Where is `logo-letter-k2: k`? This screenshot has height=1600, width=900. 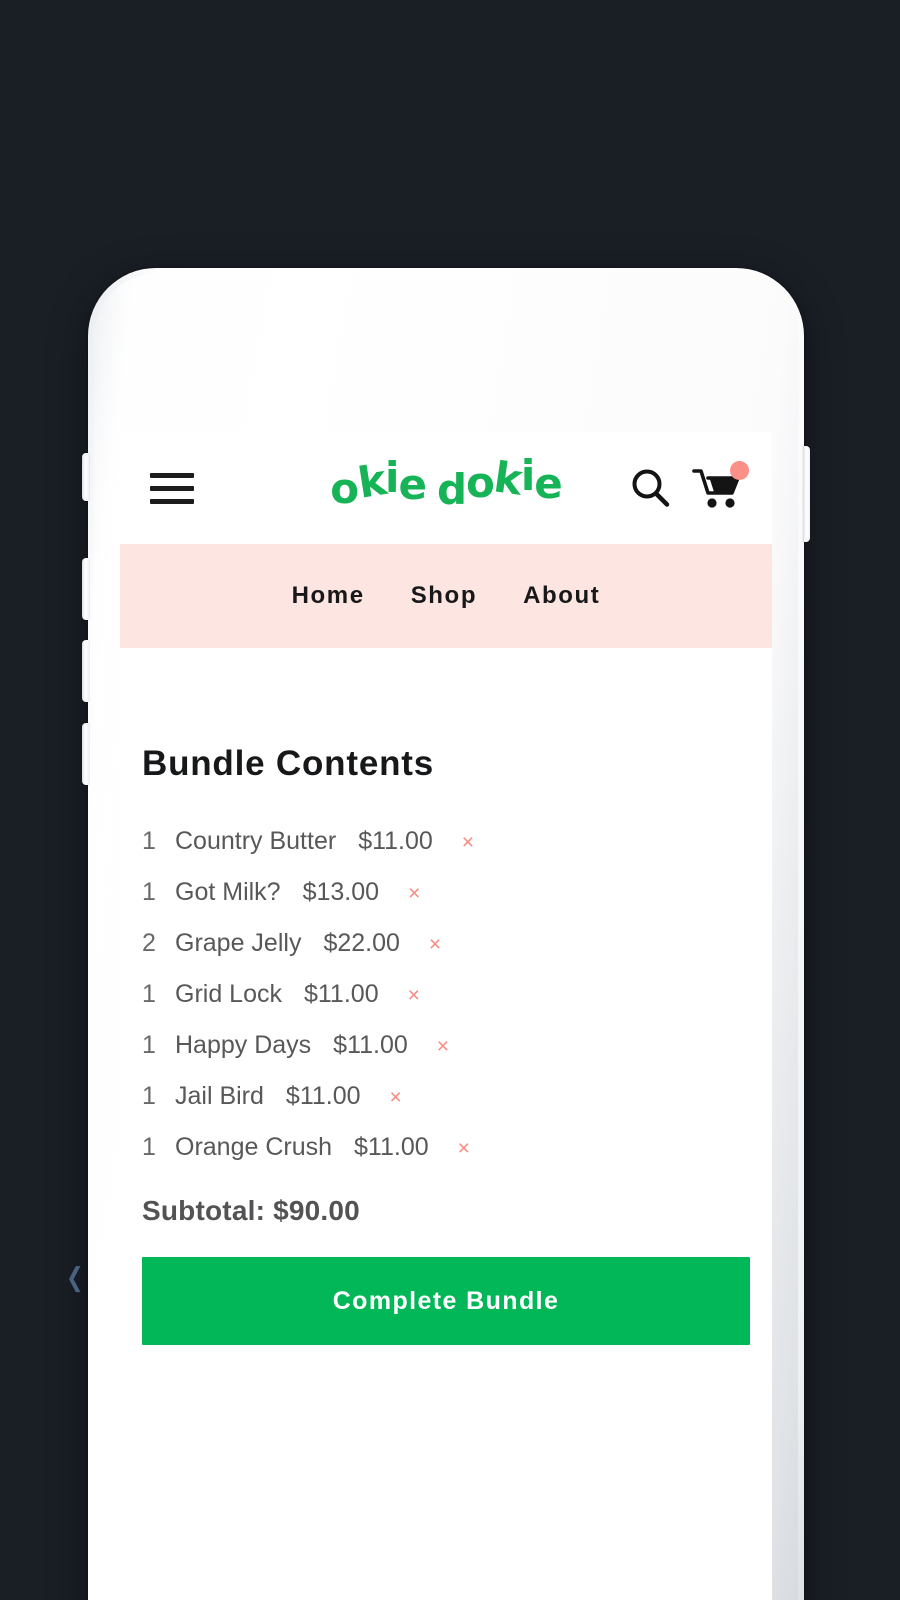
logo-letter-k2: k is located at coordinates (507, 478).